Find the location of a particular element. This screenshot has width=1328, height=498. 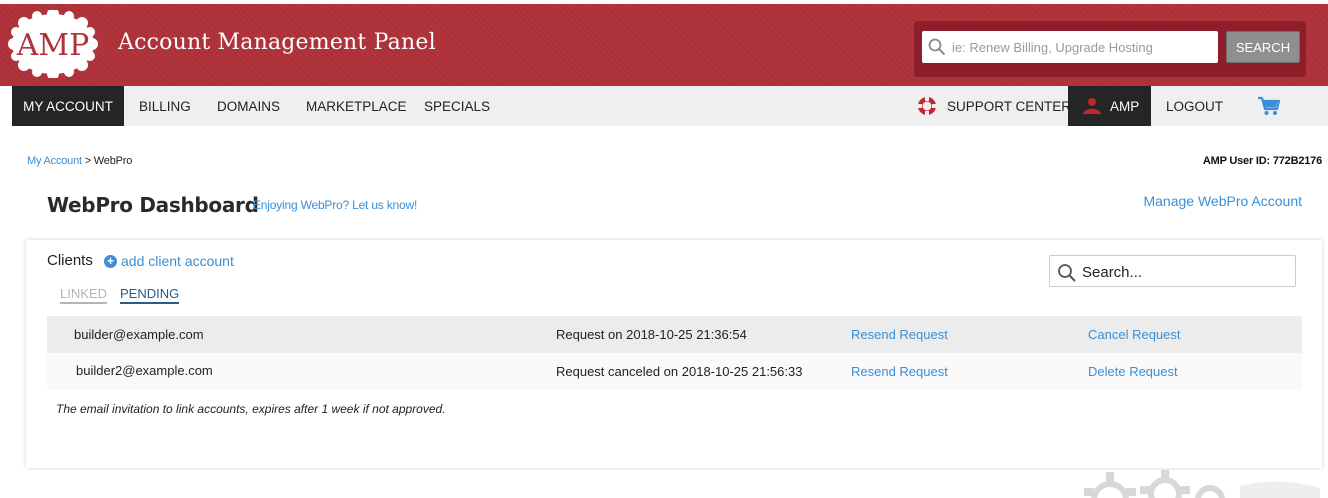

nav-support-center: SUPPORT CENTER is located at coordinates (993, 106).